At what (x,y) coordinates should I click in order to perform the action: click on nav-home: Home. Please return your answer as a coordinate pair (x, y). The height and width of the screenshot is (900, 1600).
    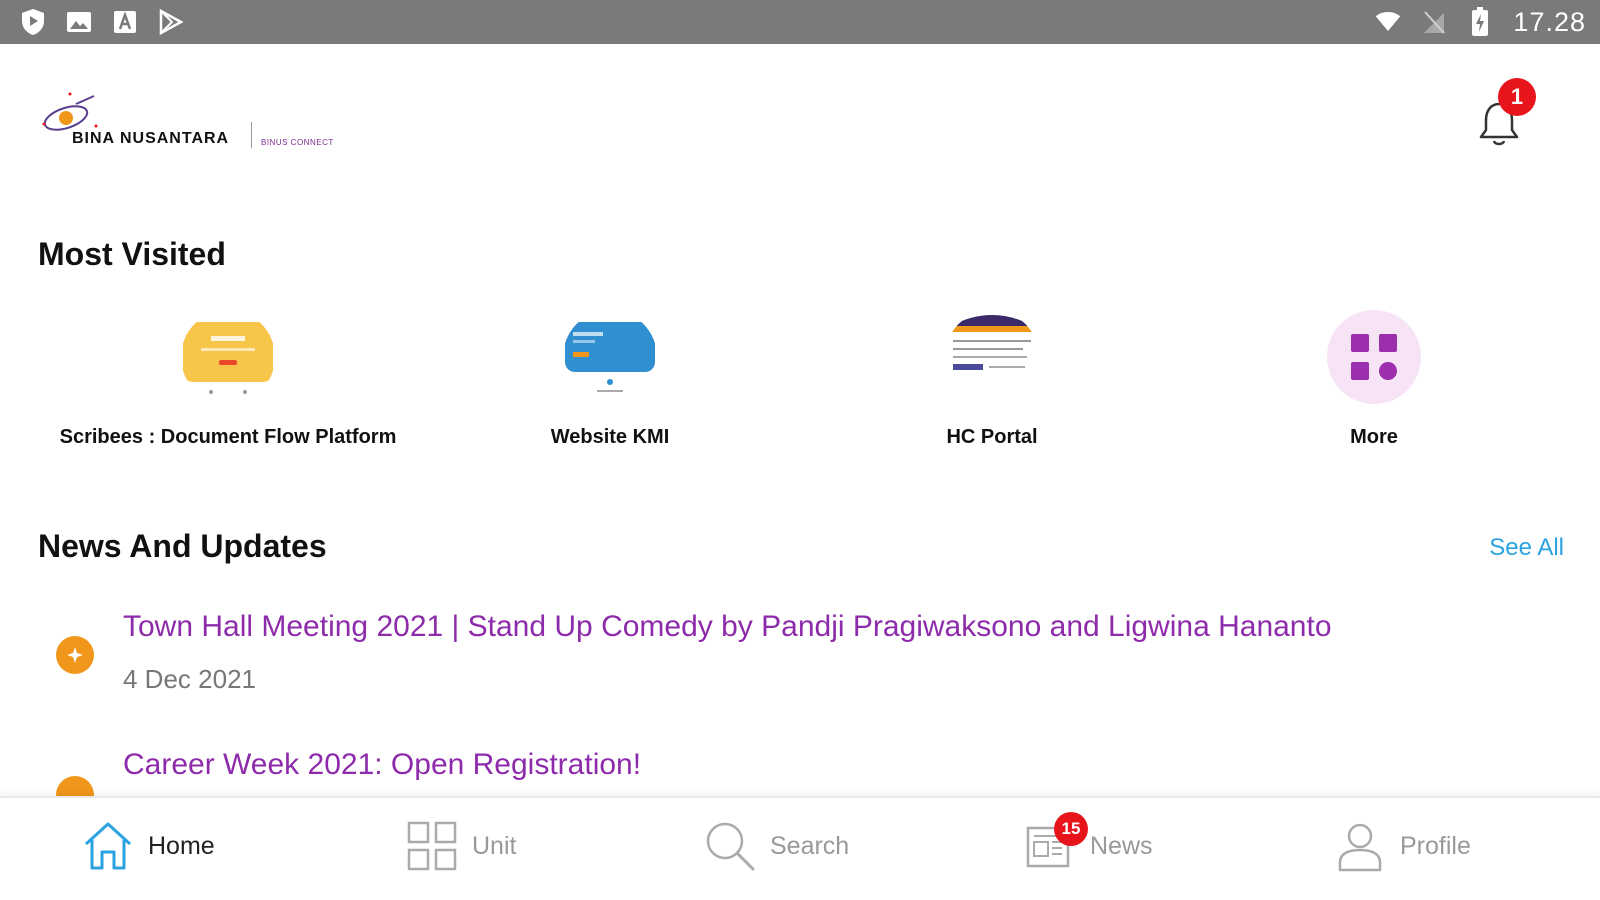
    Looking at the image, I should click on (148, 846).